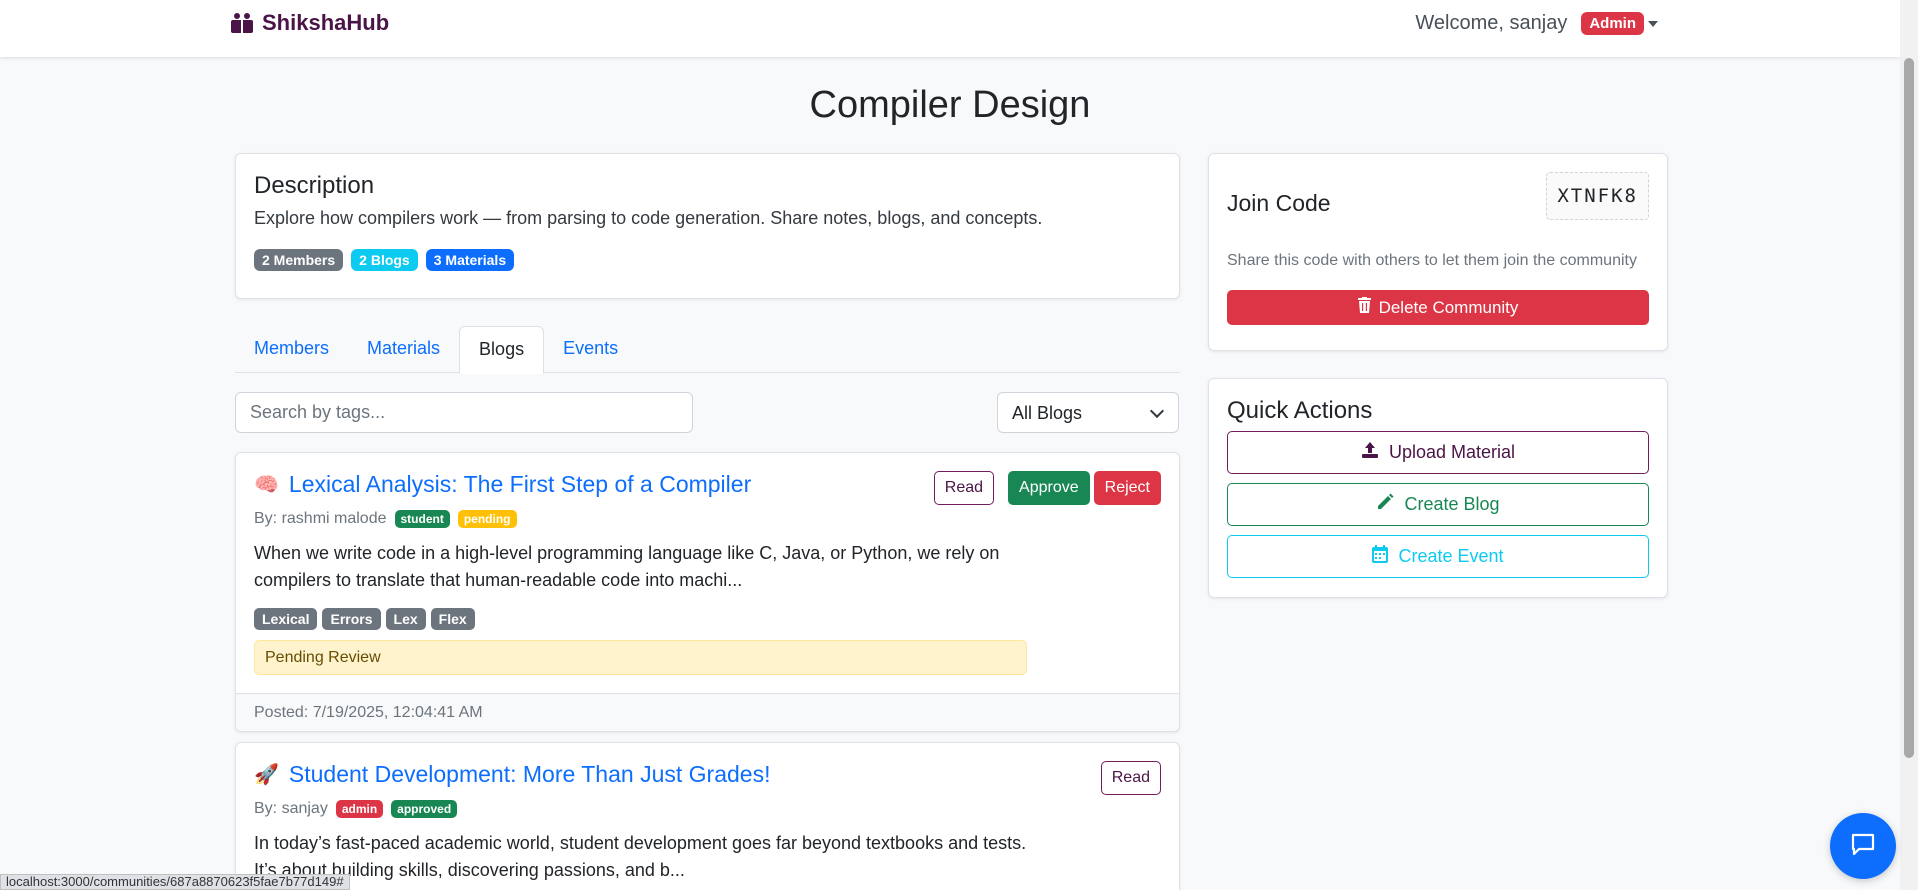  I want to click on blogs-count-badge: 2 Blogs, so click(384, 260).